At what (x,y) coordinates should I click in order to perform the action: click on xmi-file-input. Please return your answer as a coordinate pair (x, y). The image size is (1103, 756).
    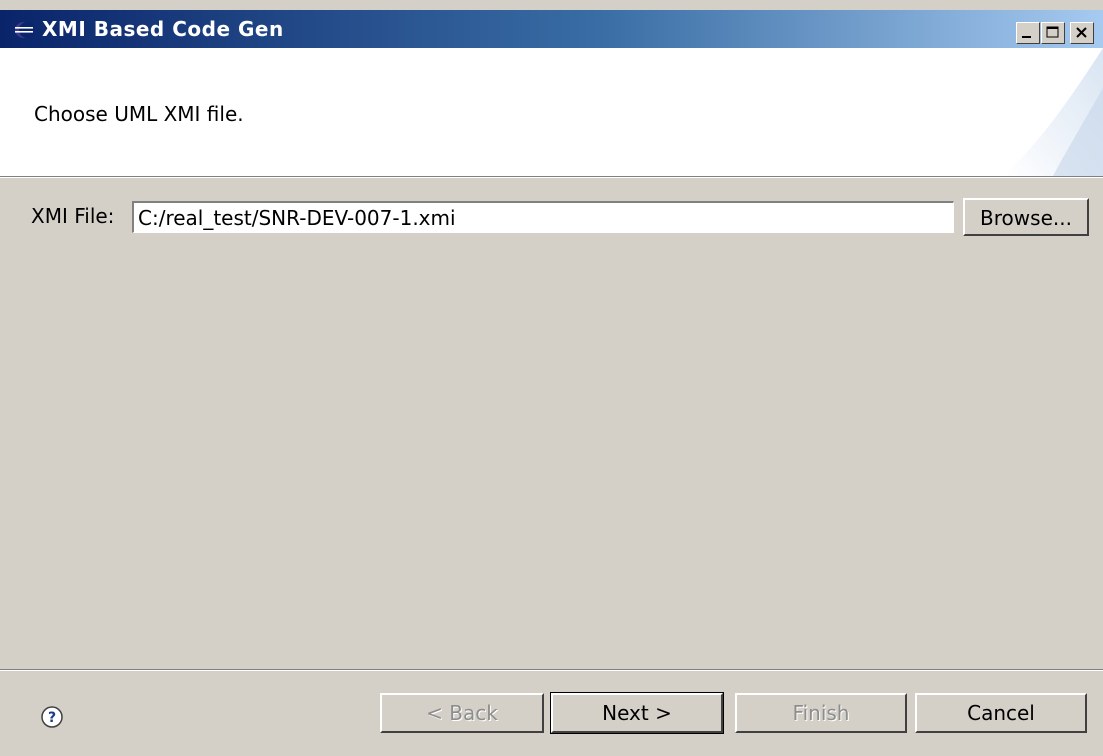
    Looking at the image, I should click on (543, 217).